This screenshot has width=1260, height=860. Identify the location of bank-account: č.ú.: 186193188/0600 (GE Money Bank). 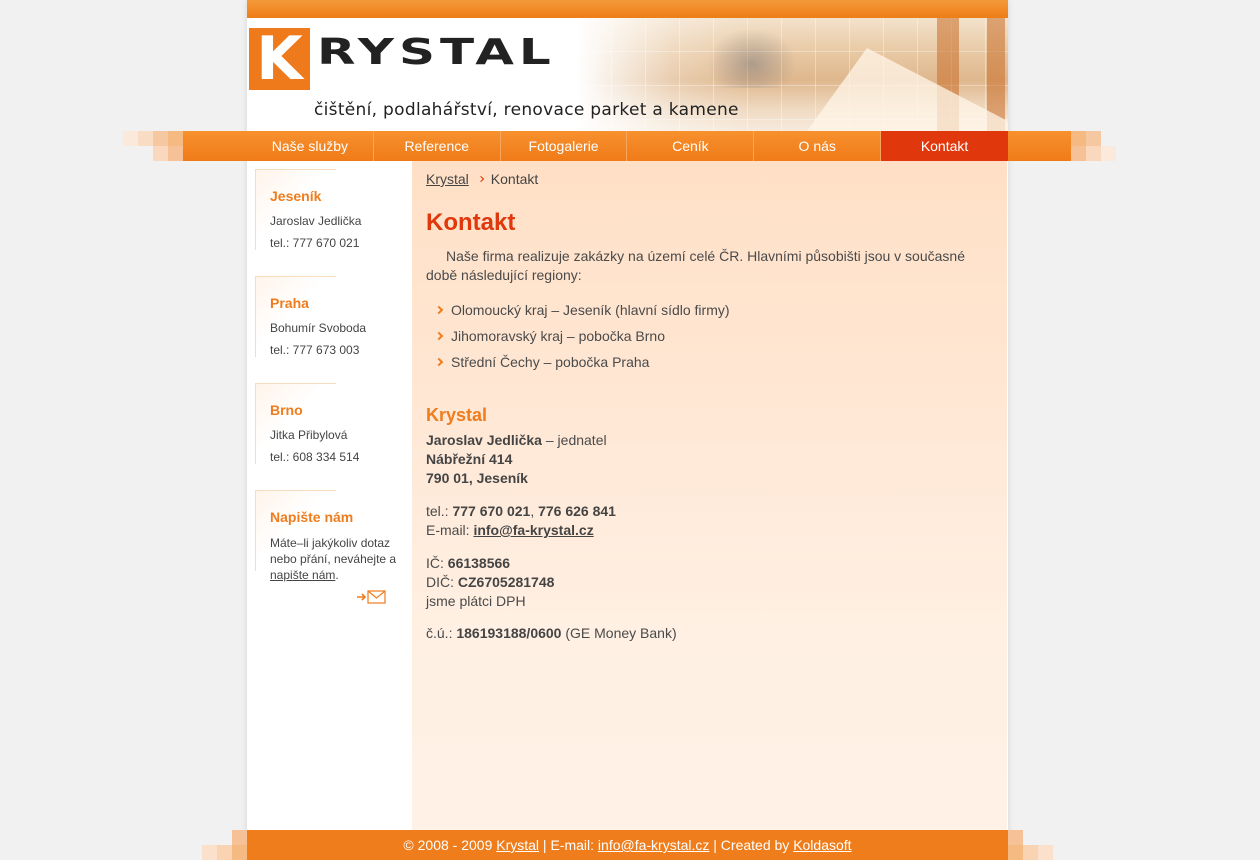
(551, 633).